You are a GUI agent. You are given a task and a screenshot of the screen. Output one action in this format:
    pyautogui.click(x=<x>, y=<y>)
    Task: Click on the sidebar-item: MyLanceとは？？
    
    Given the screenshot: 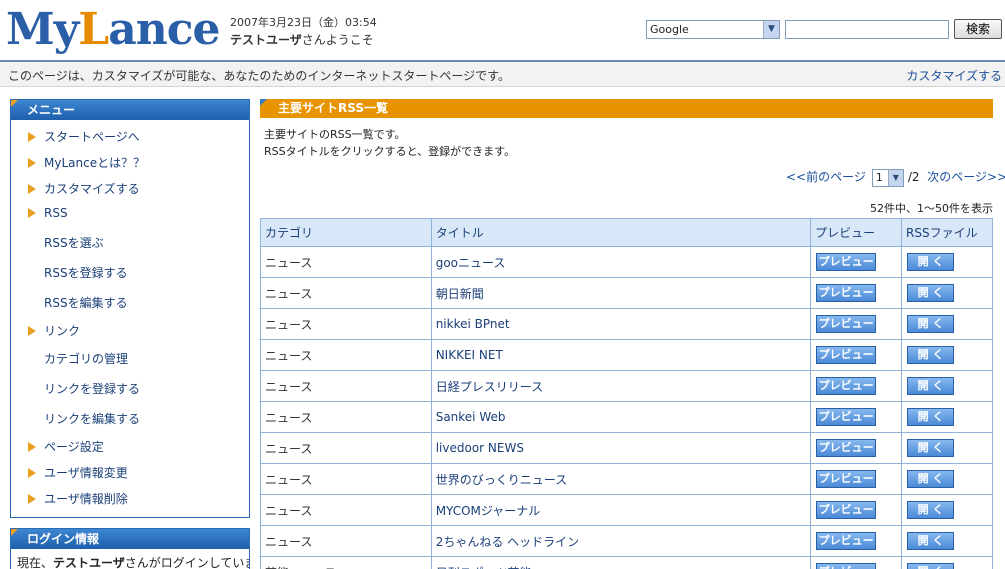 What is the action you would take?
    pyautogui.click(x=78, y=162)
    